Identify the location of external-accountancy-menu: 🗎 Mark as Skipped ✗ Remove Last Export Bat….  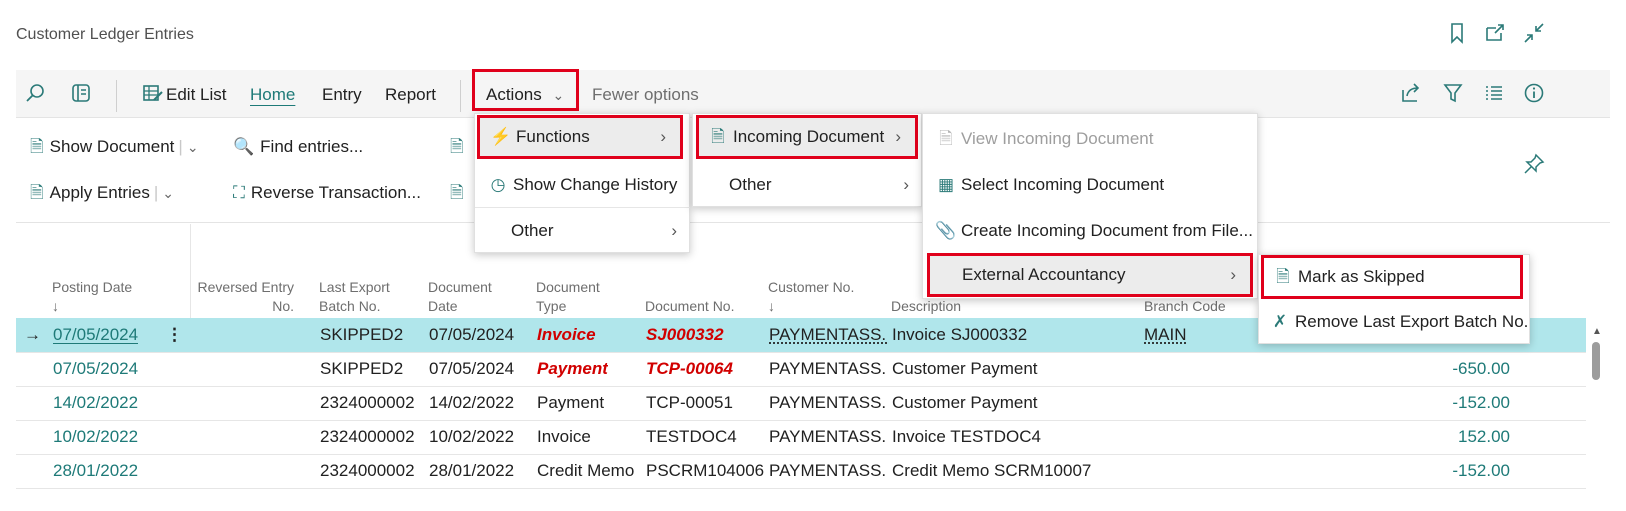
(1394, 299).